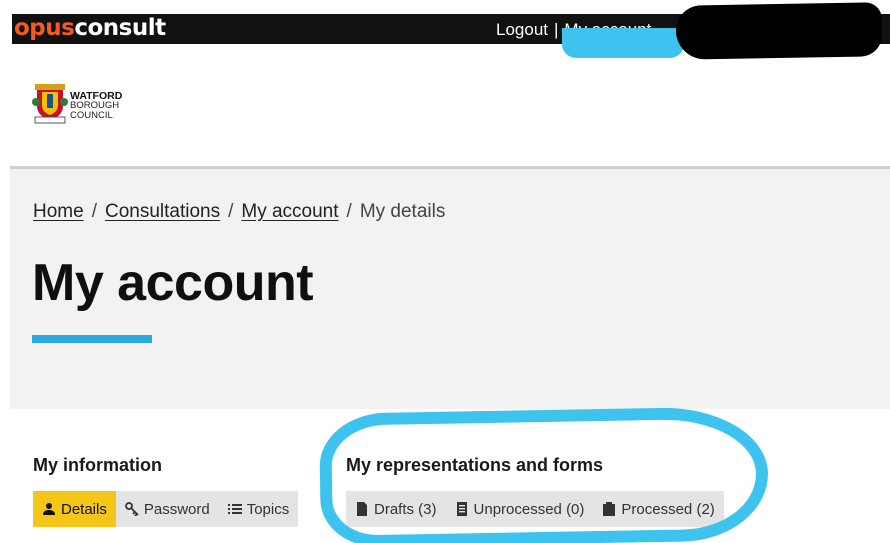  Describe the element at coordinates (84, 509) in the screenshot. I see `tab-details-label: Details` at that location.